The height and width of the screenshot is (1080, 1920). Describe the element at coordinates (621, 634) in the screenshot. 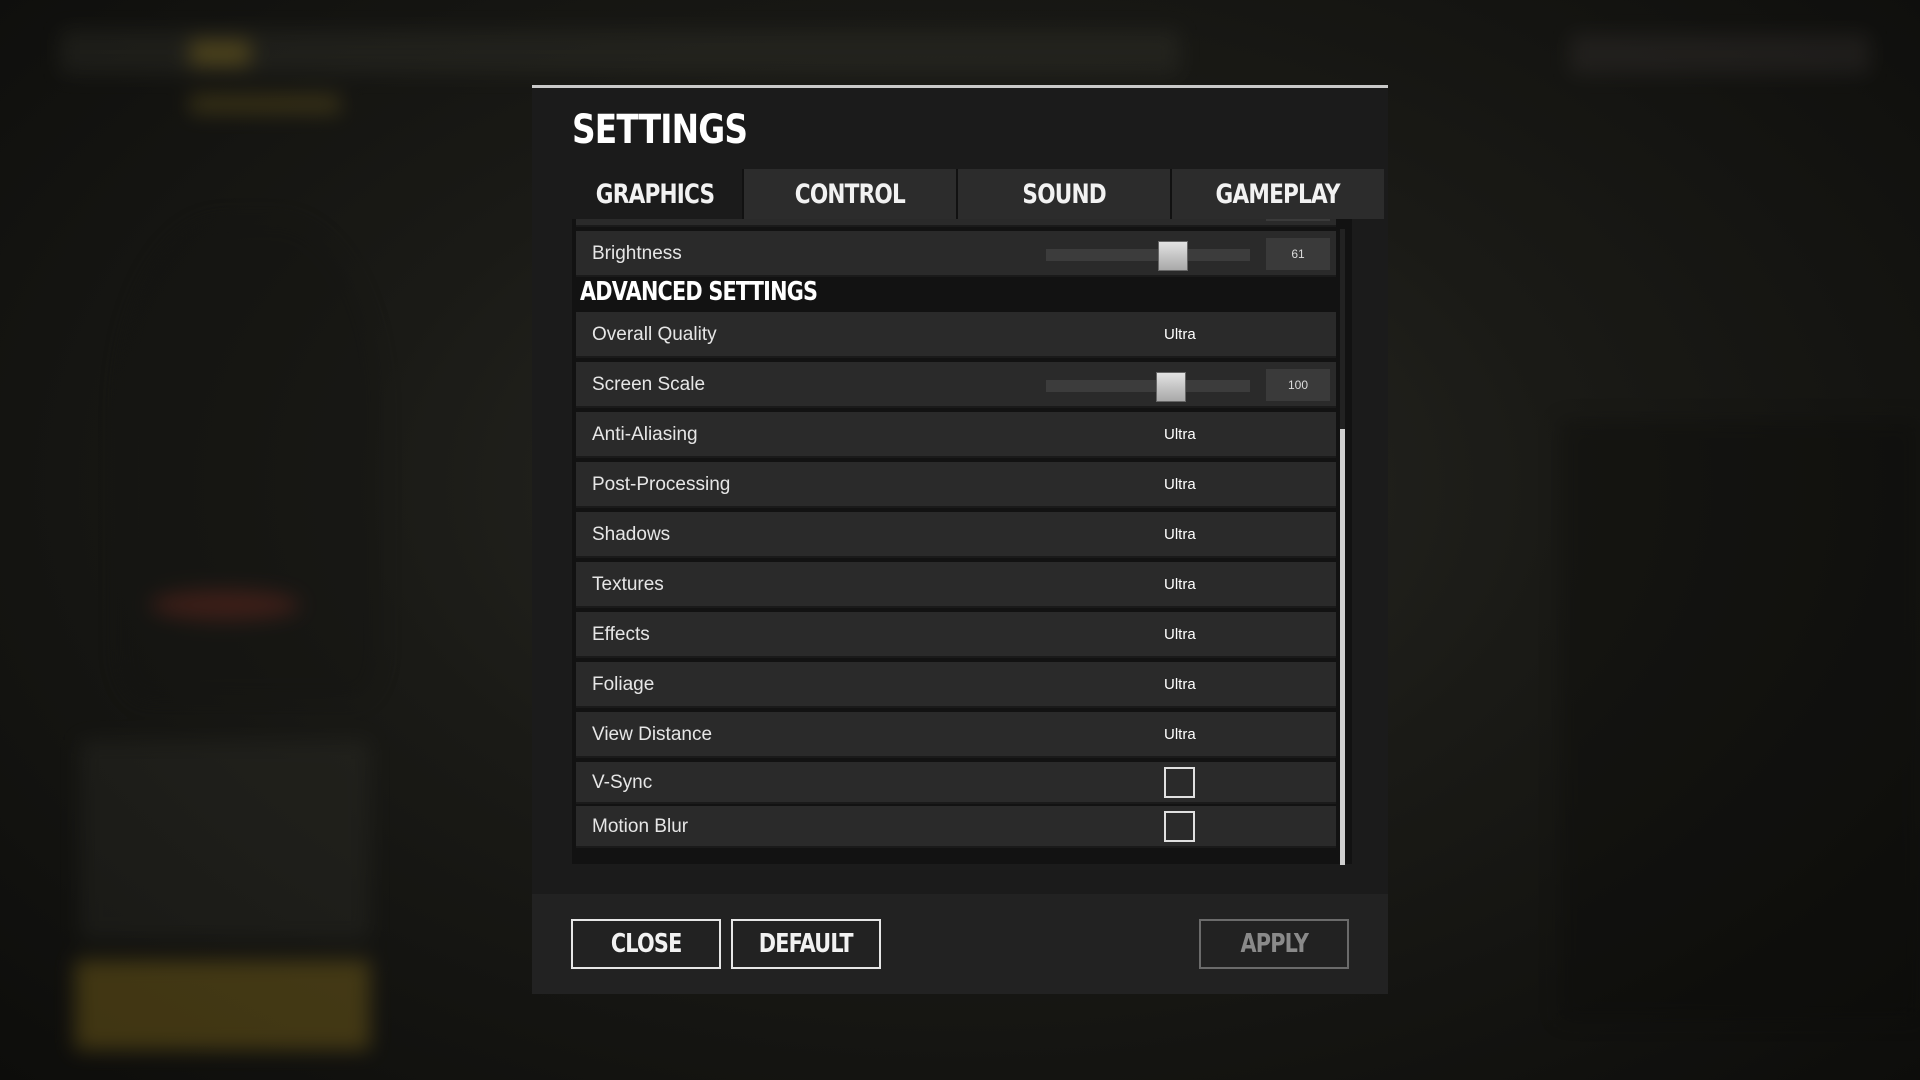

I see `effects-label: Effects` at that location.